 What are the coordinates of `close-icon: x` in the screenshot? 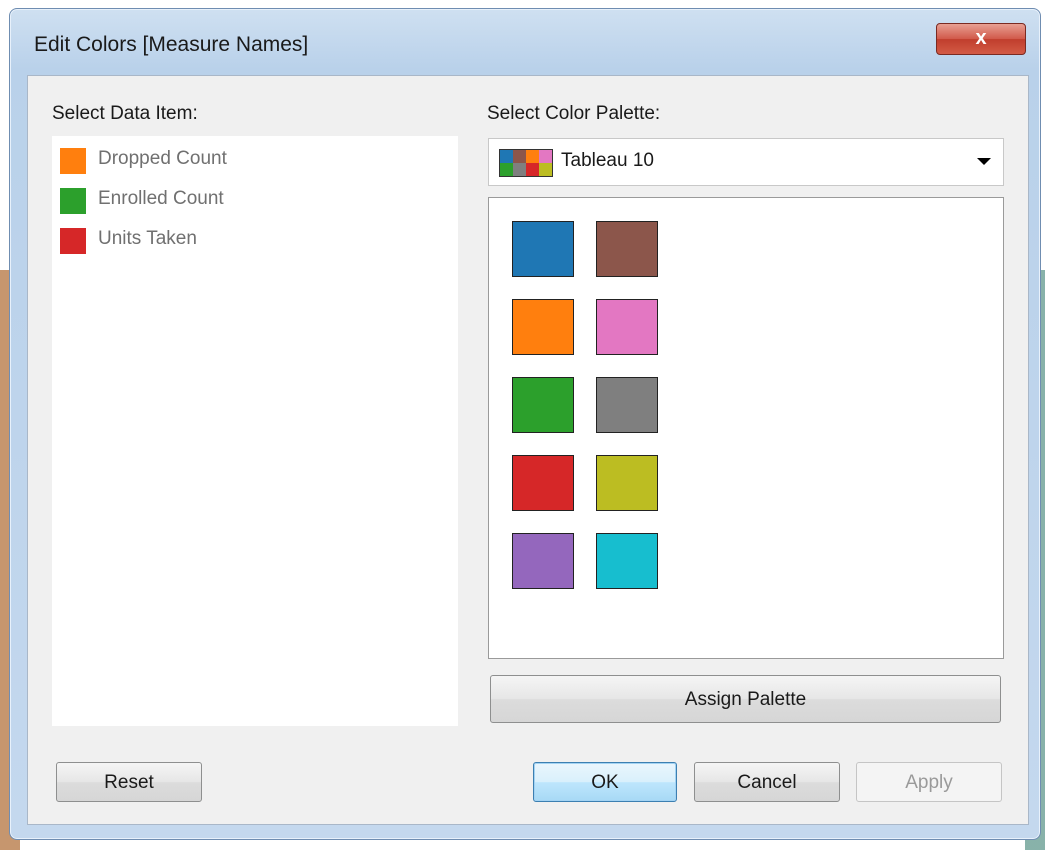 It's located at (981, 38).